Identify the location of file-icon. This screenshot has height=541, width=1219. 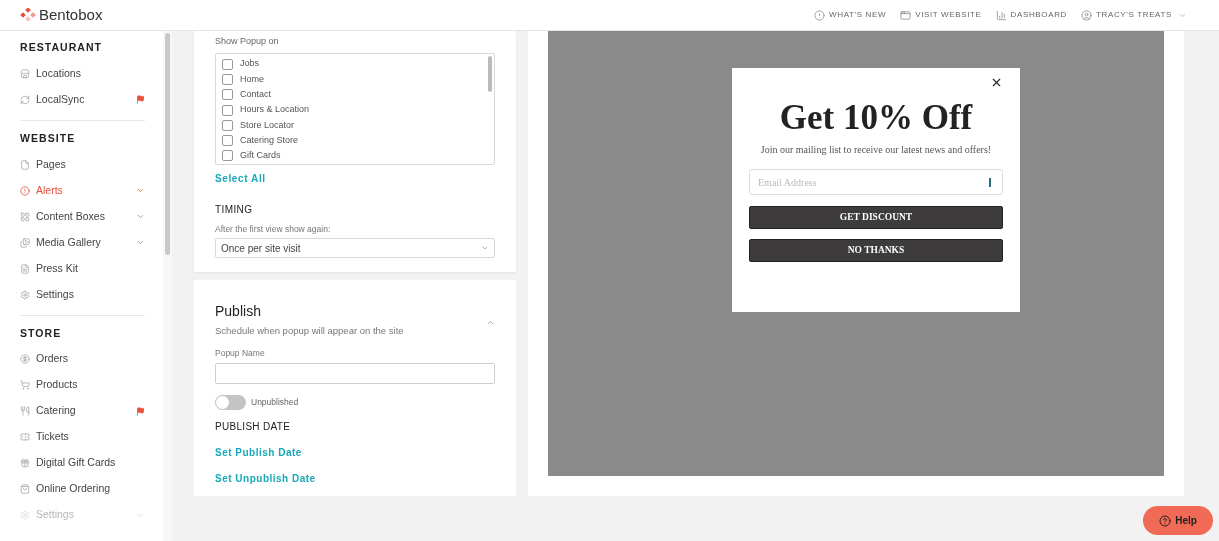
(25, 164).